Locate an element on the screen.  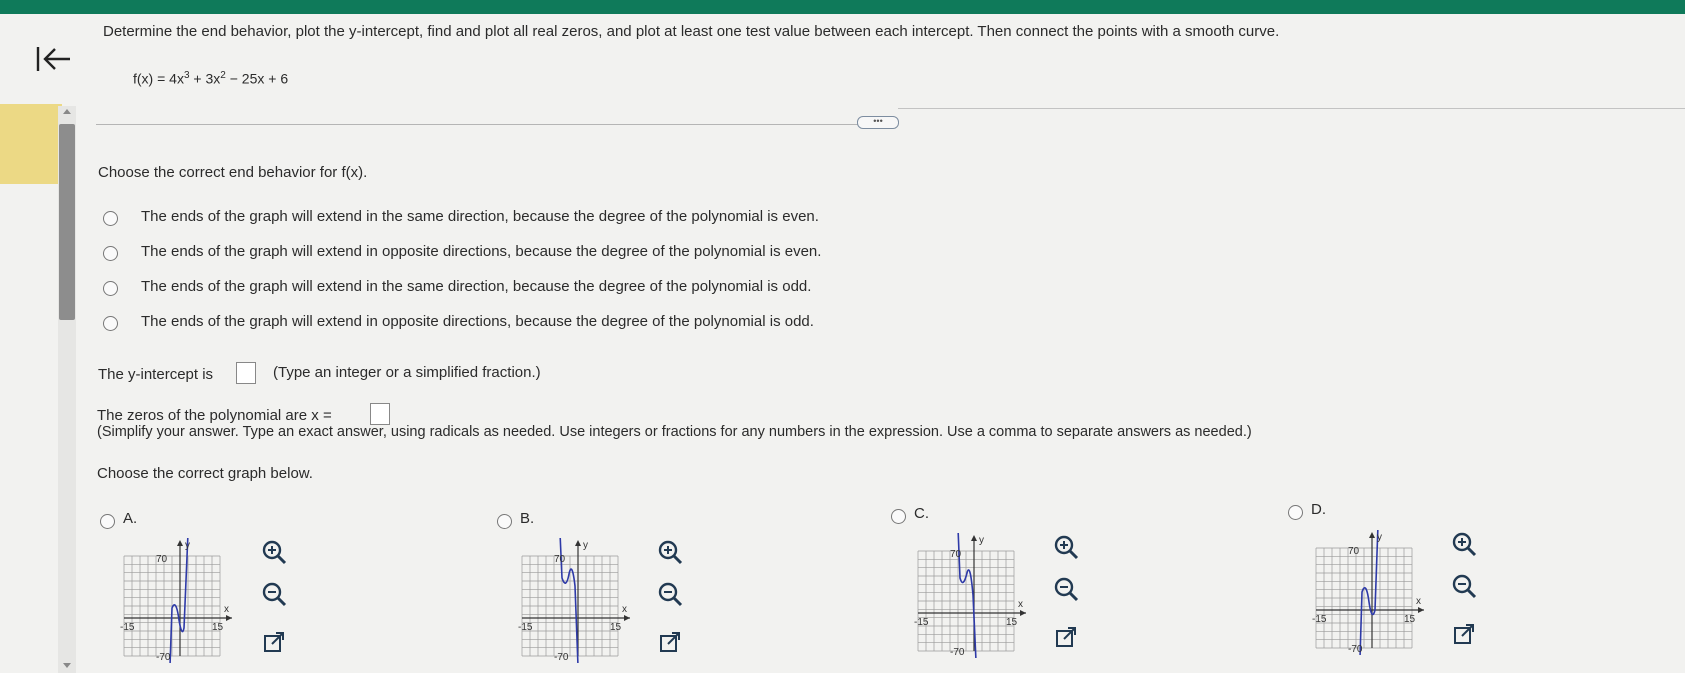
graph-option-a: y x 70 -70 -15 15 is located at coordinates (178, 599).